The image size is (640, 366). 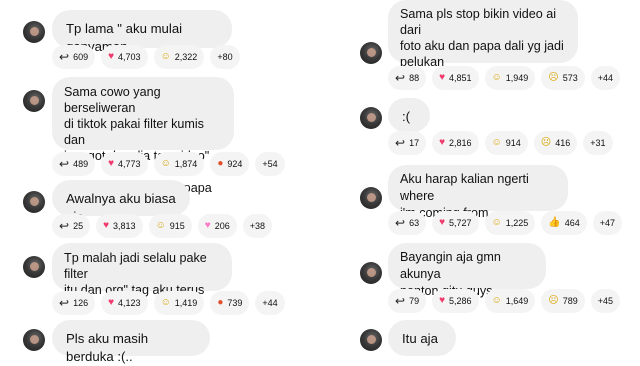 What do you see at coordinates (455, 78) in the screenshot?
I see `reaction-heart: ♥ 4,851` at bounding box center [455, 78].